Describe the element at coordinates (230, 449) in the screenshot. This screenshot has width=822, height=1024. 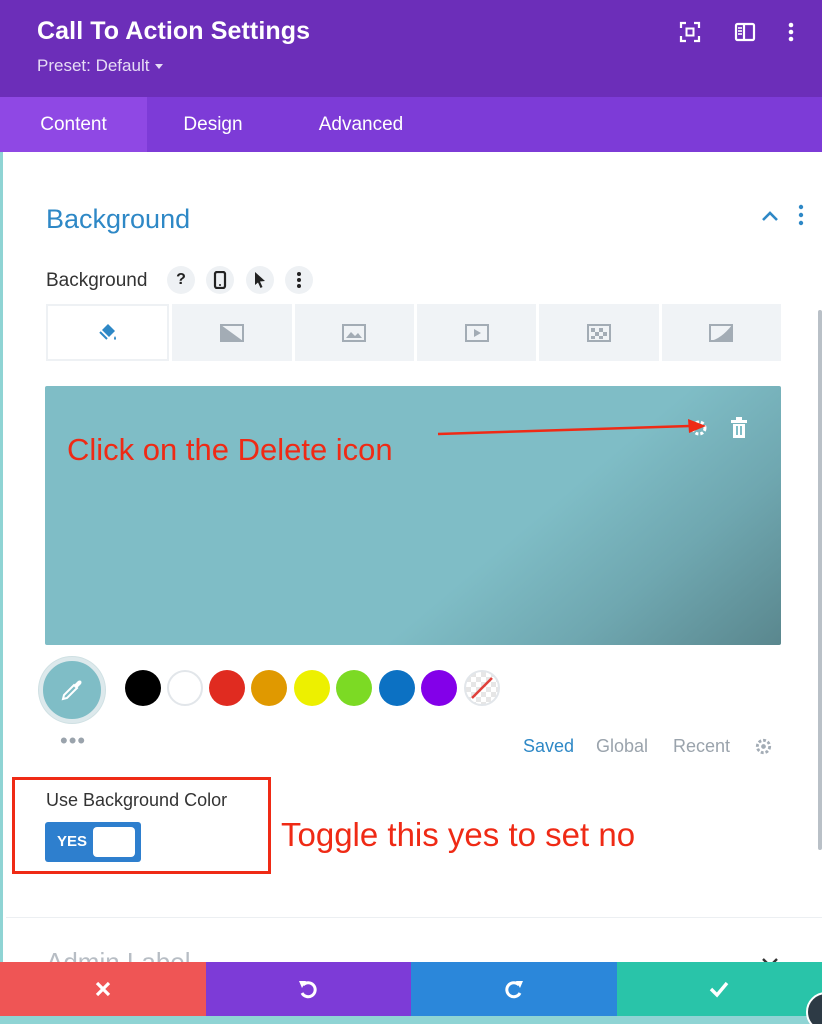
I see `delete-annotation: Click on the Delete icon` at that location.